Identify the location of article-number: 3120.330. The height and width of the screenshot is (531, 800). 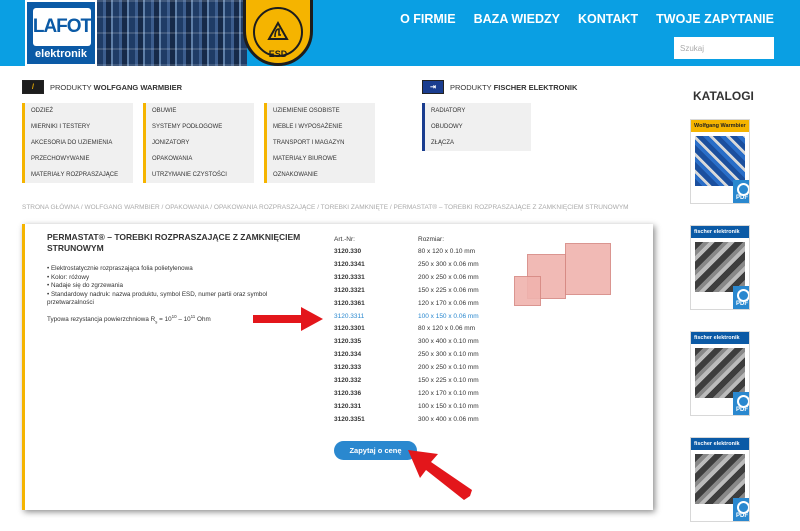
(348, 251).